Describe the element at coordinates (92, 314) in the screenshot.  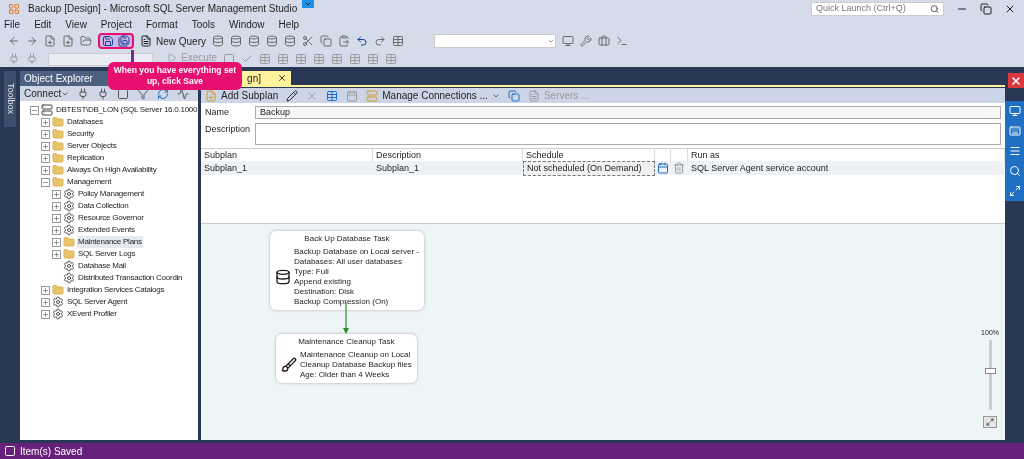
I see `tree-item: XEvent Profiler` at that location.